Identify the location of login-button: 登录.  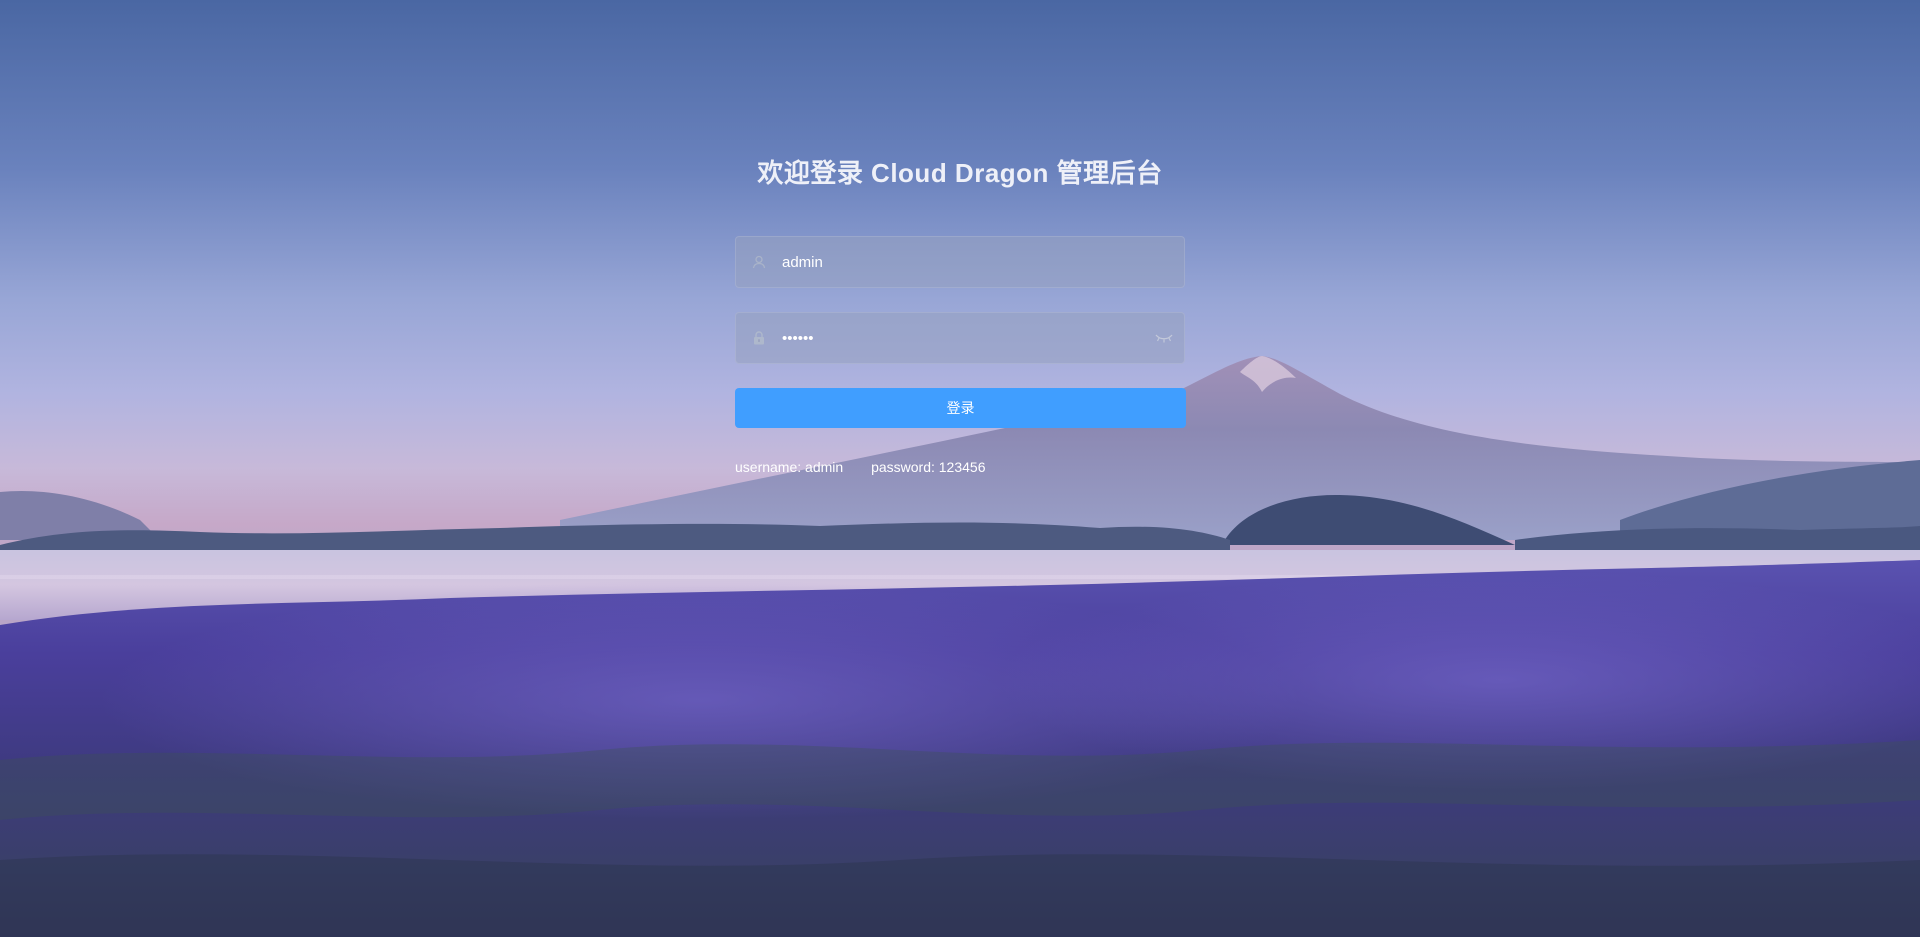
(960, 408).